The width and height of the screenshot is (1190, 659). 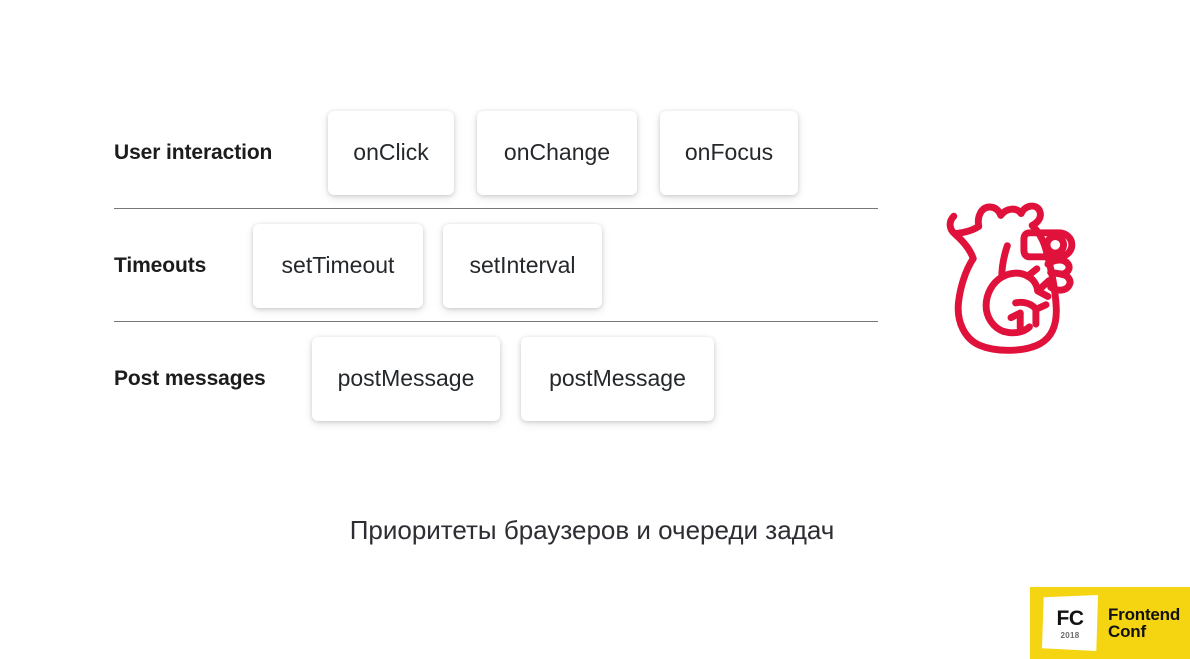 What do you see at coordinates (729, 152) in the screenshot?
I see `card-onfocus: onFocus` at bounding box center [729, 152].